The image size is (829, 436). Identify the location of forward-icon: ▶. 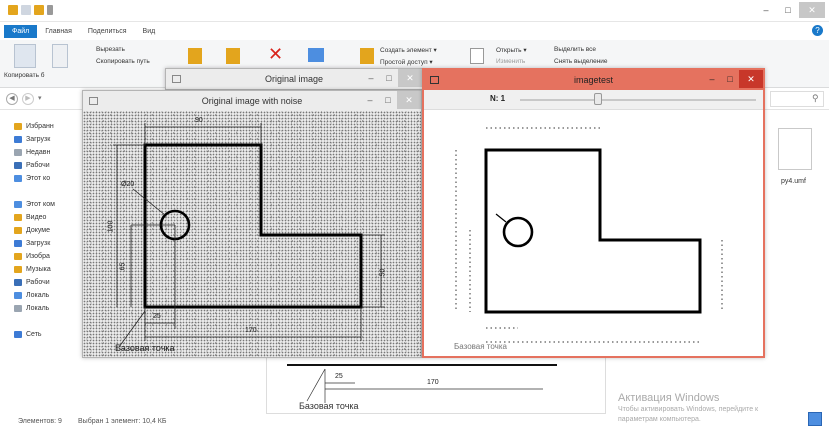
(28, 99).